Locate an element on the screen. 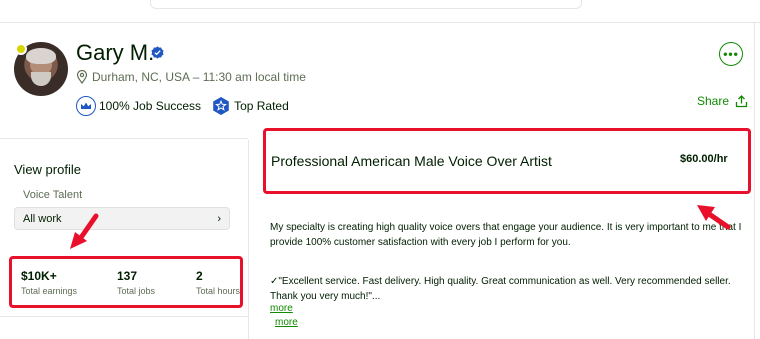  crown-icon is located at coordinates (86, 106).